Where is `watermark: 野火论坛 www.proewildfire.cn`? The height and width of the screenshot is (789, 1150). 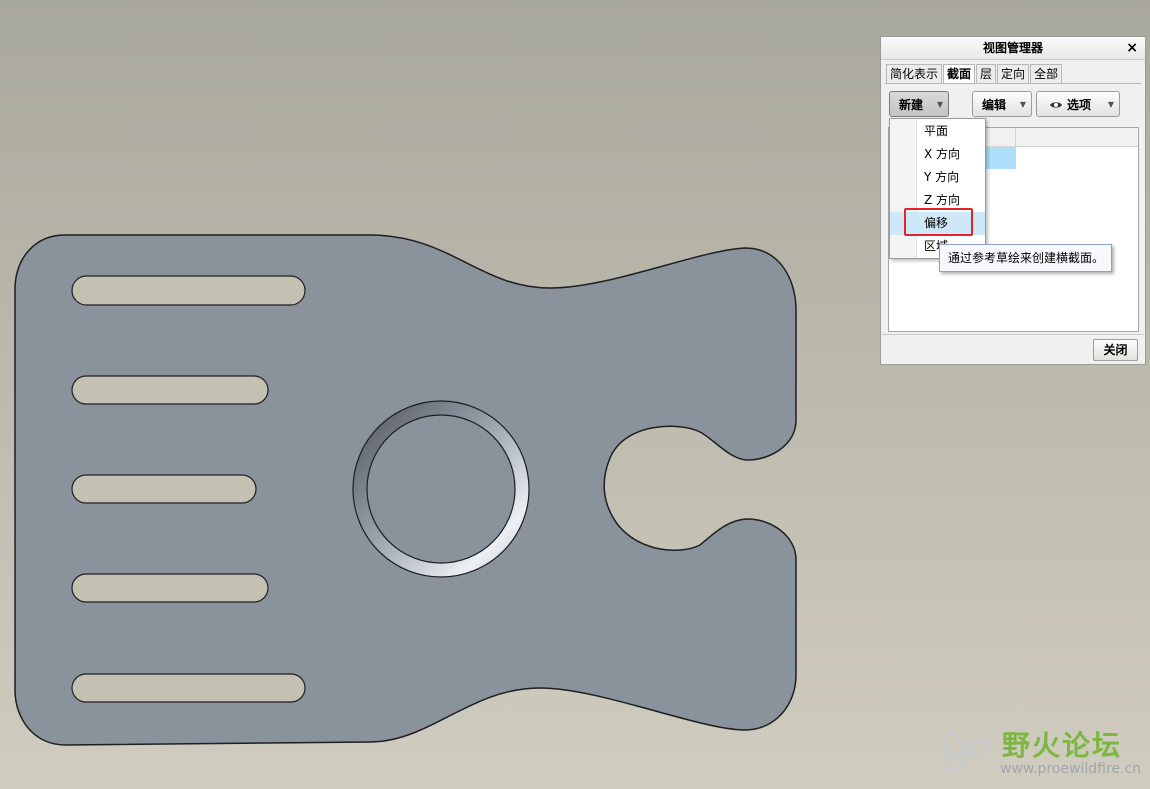
watermark: 野火论坛 www.proewildfire.cn is located at coordinates (1041, 753).